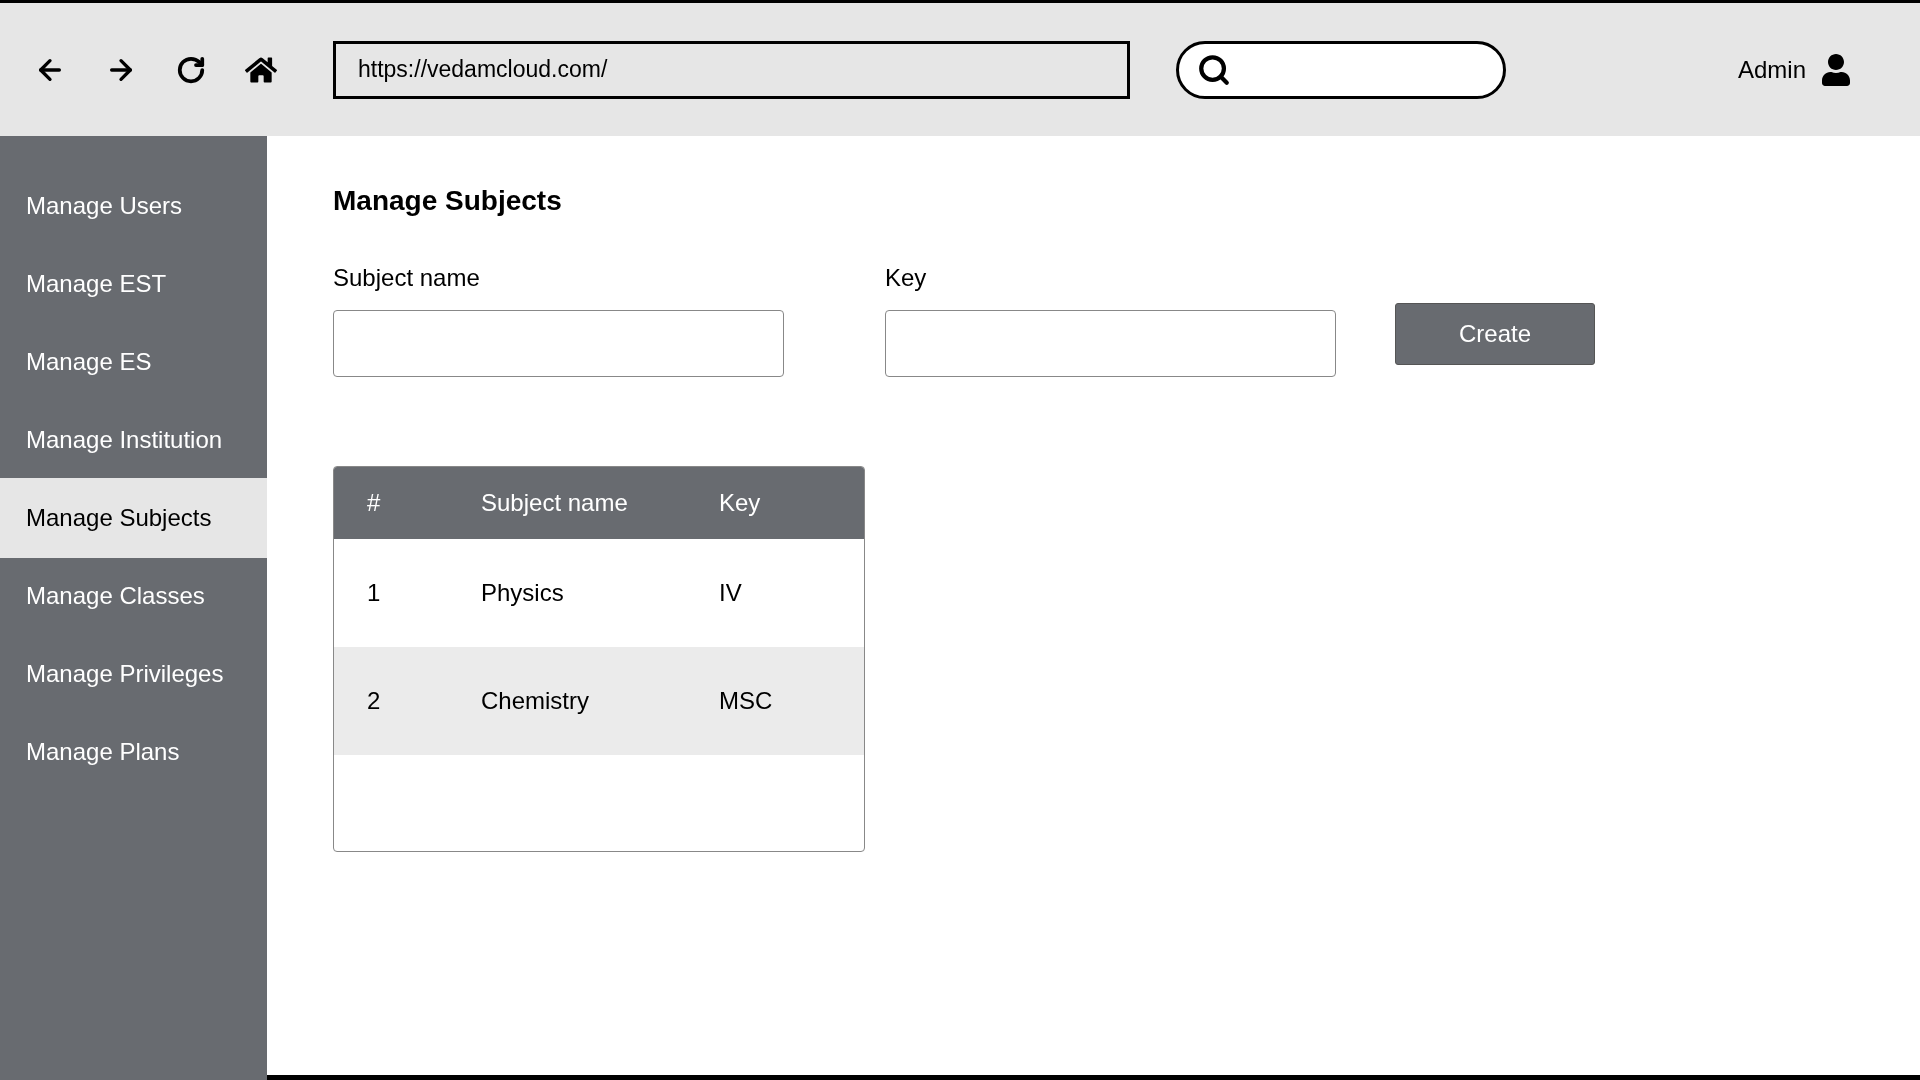 The height and width of the screenshot is (1080, 1920). I want to click on user-icon, so click(1836, 69).